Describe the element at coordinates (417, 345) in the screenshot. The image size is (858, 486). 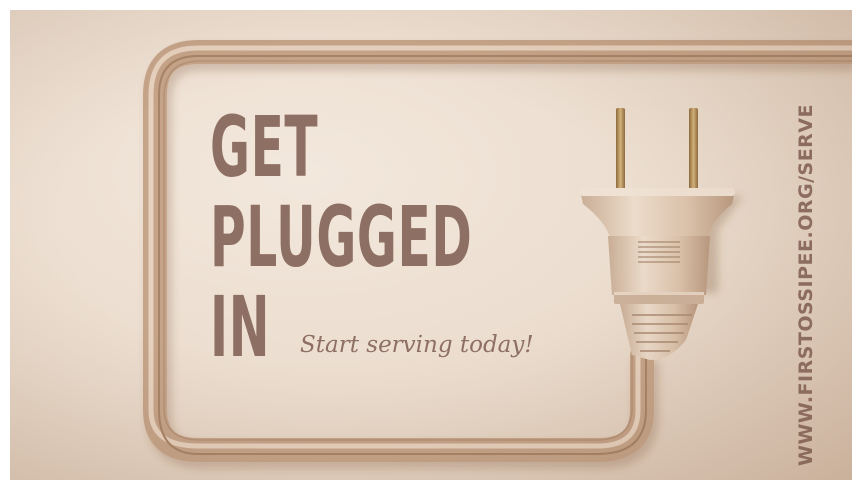
I see `tagline: Start serving today!` at that location.